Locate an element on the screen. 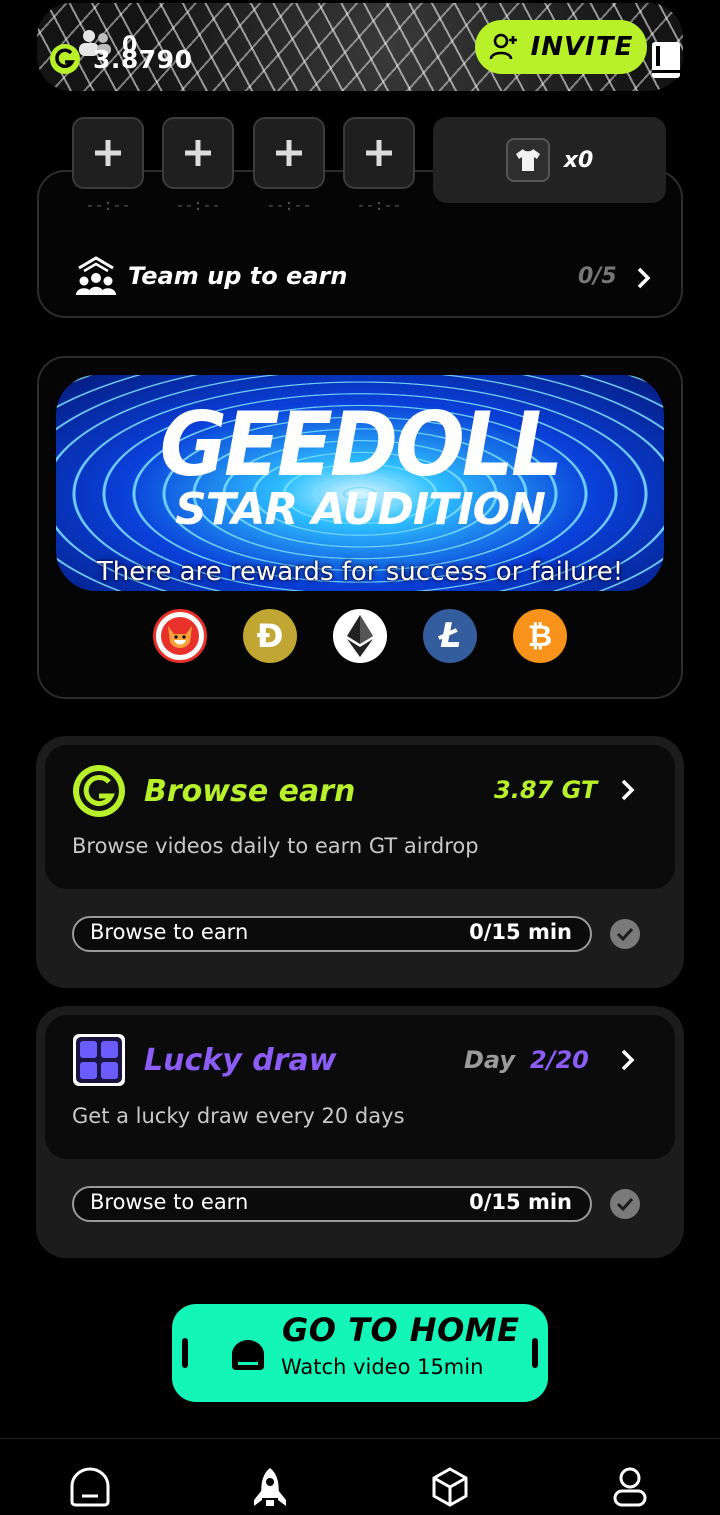 This screenshot has width=720, height=1515. lucky-draw-description: Get a lucky draw every 20 days is located at coordinates (238, 1116).